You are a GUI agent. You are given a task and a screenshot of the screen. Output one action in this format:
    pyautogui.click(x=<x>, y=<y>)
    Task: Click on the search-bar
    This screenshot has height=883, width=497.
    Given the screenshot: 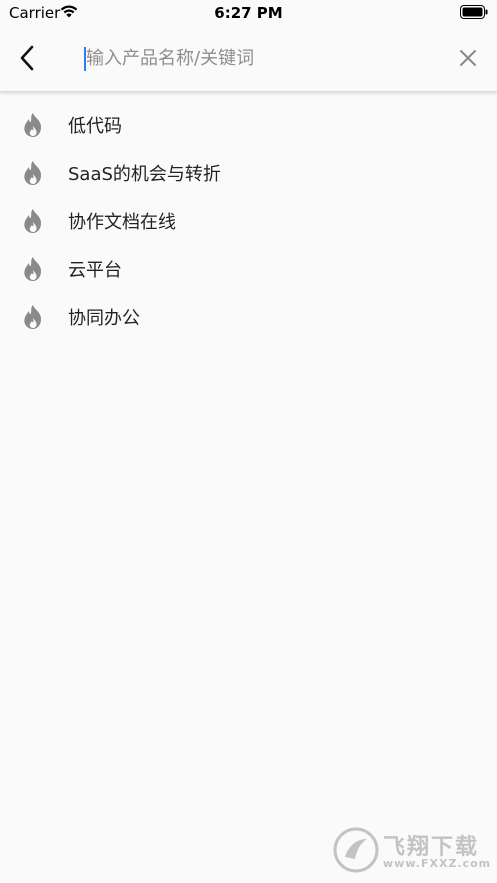 What is the action you would take?
    pyautogui.click(x=248, y=59)
    